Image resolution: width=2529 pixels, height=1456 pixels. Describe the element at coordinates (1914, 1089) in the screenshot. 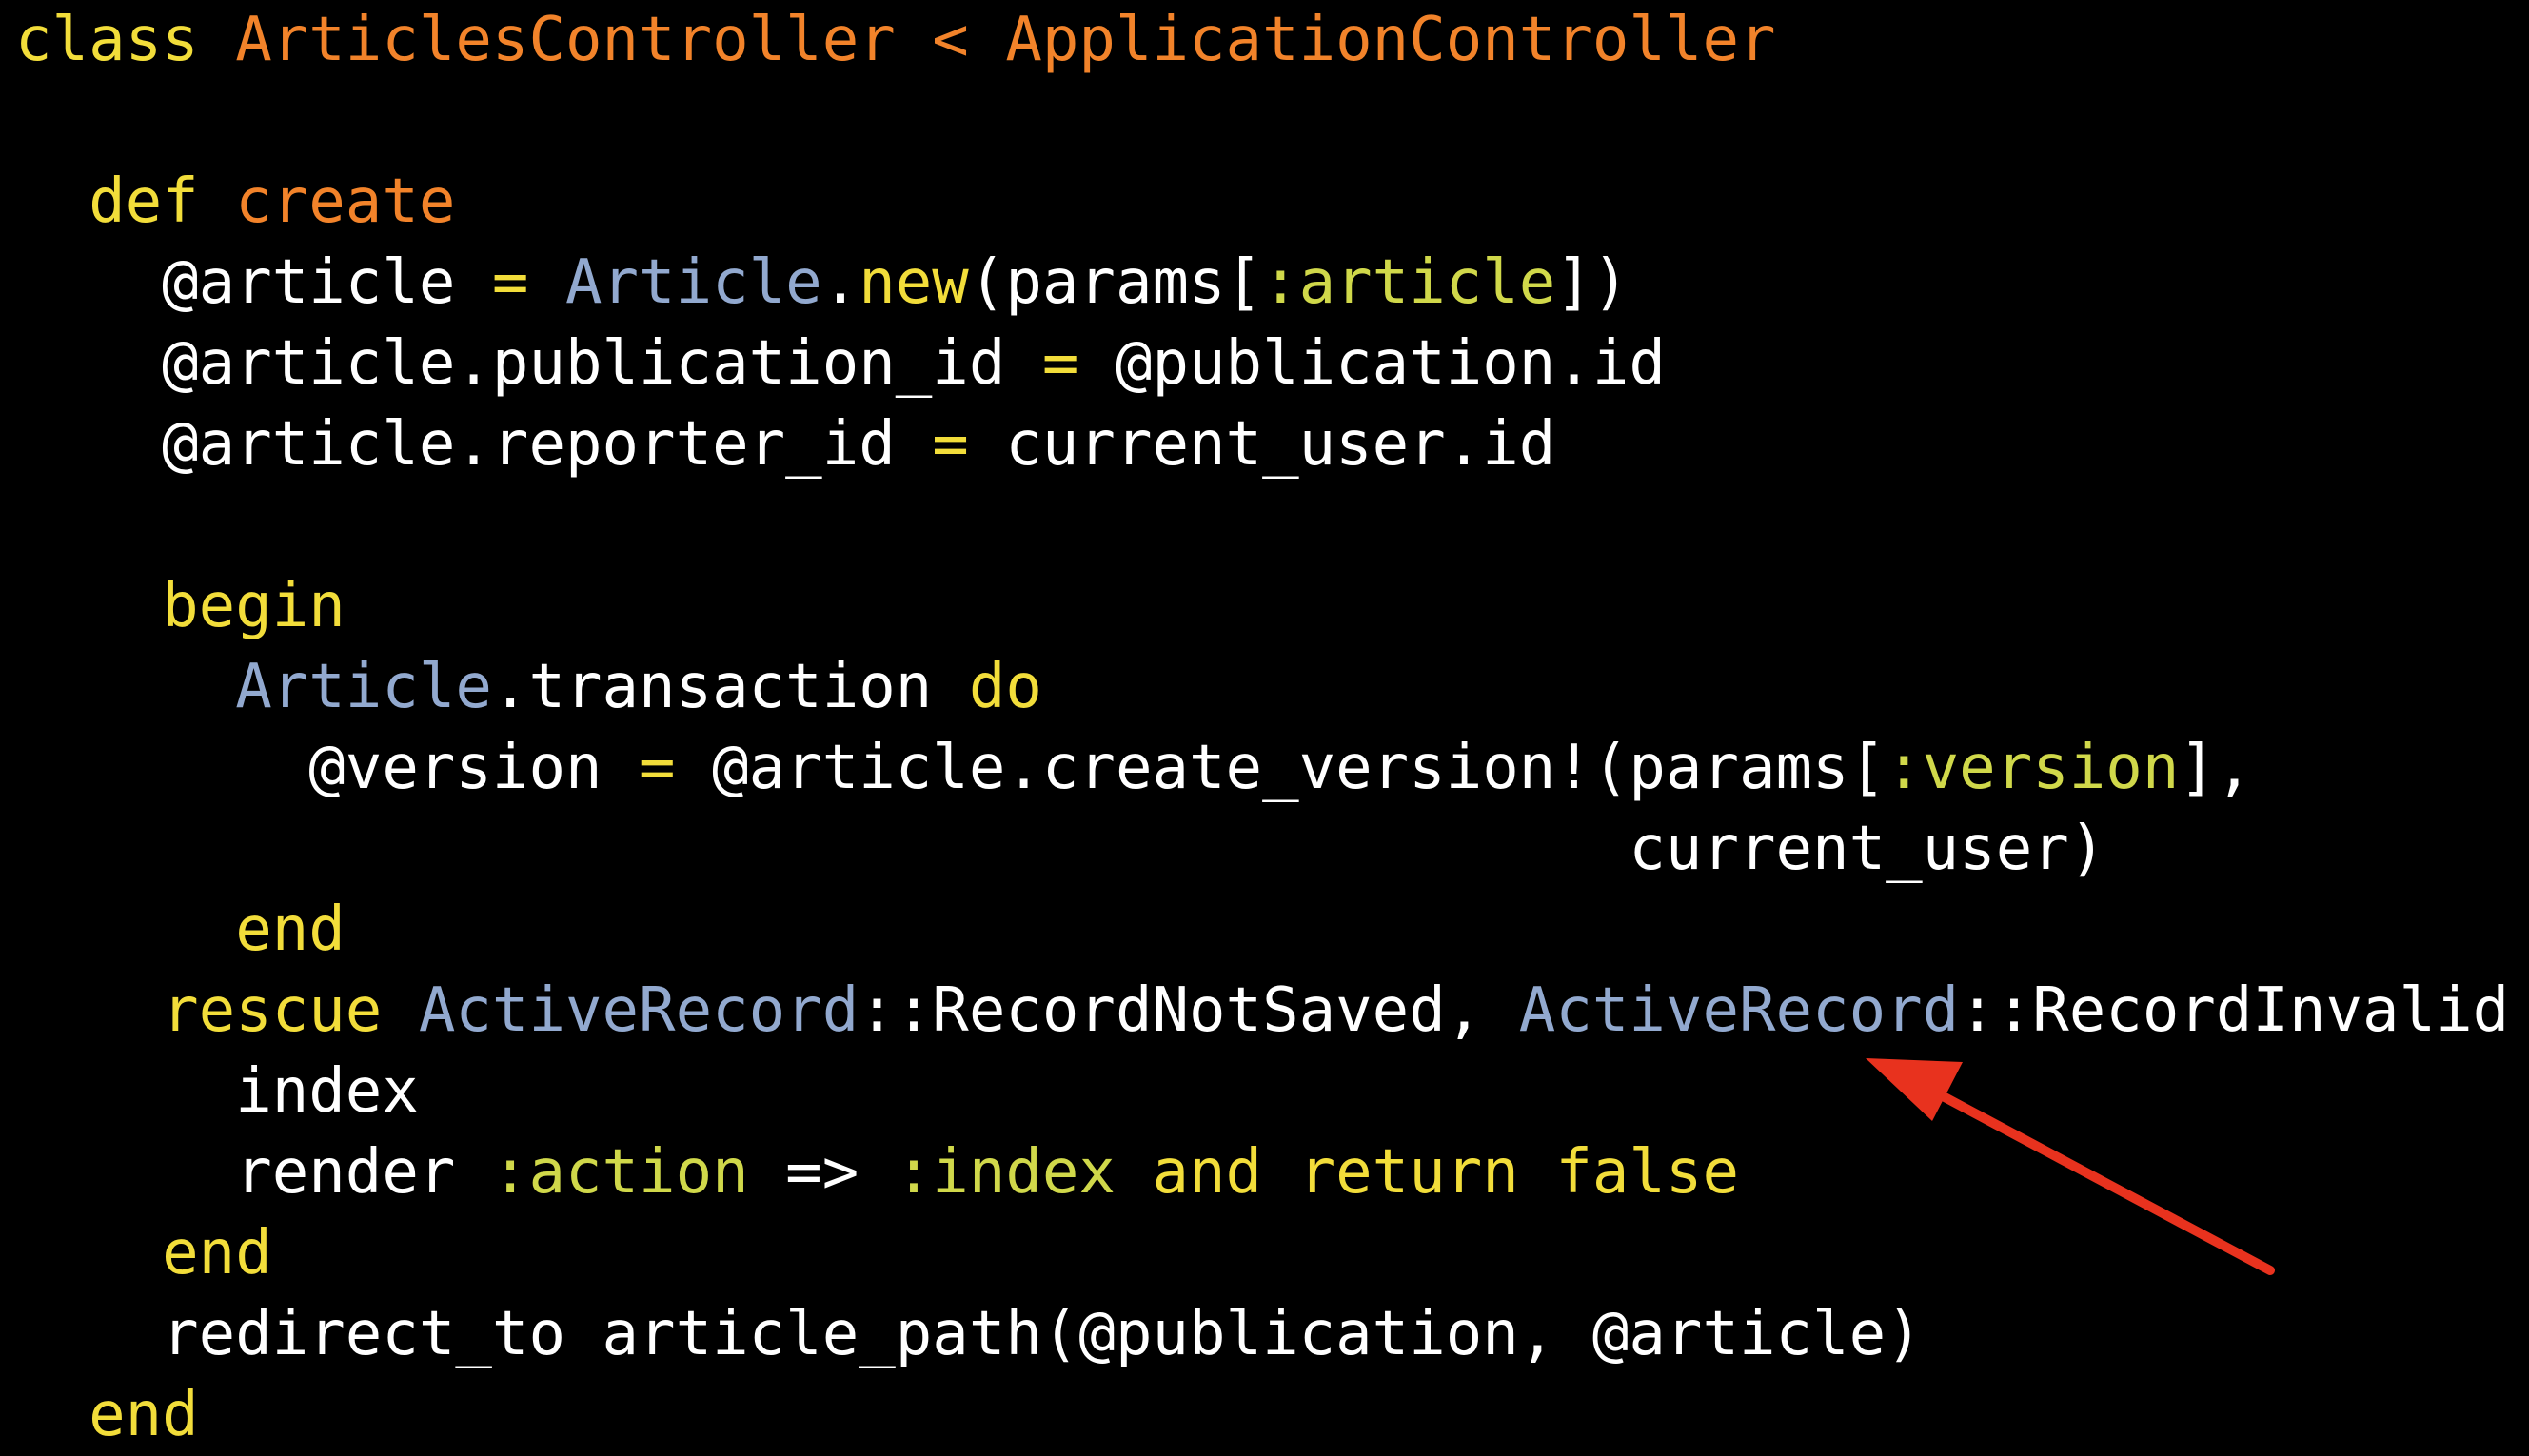

I see `arrow-head` at that location.